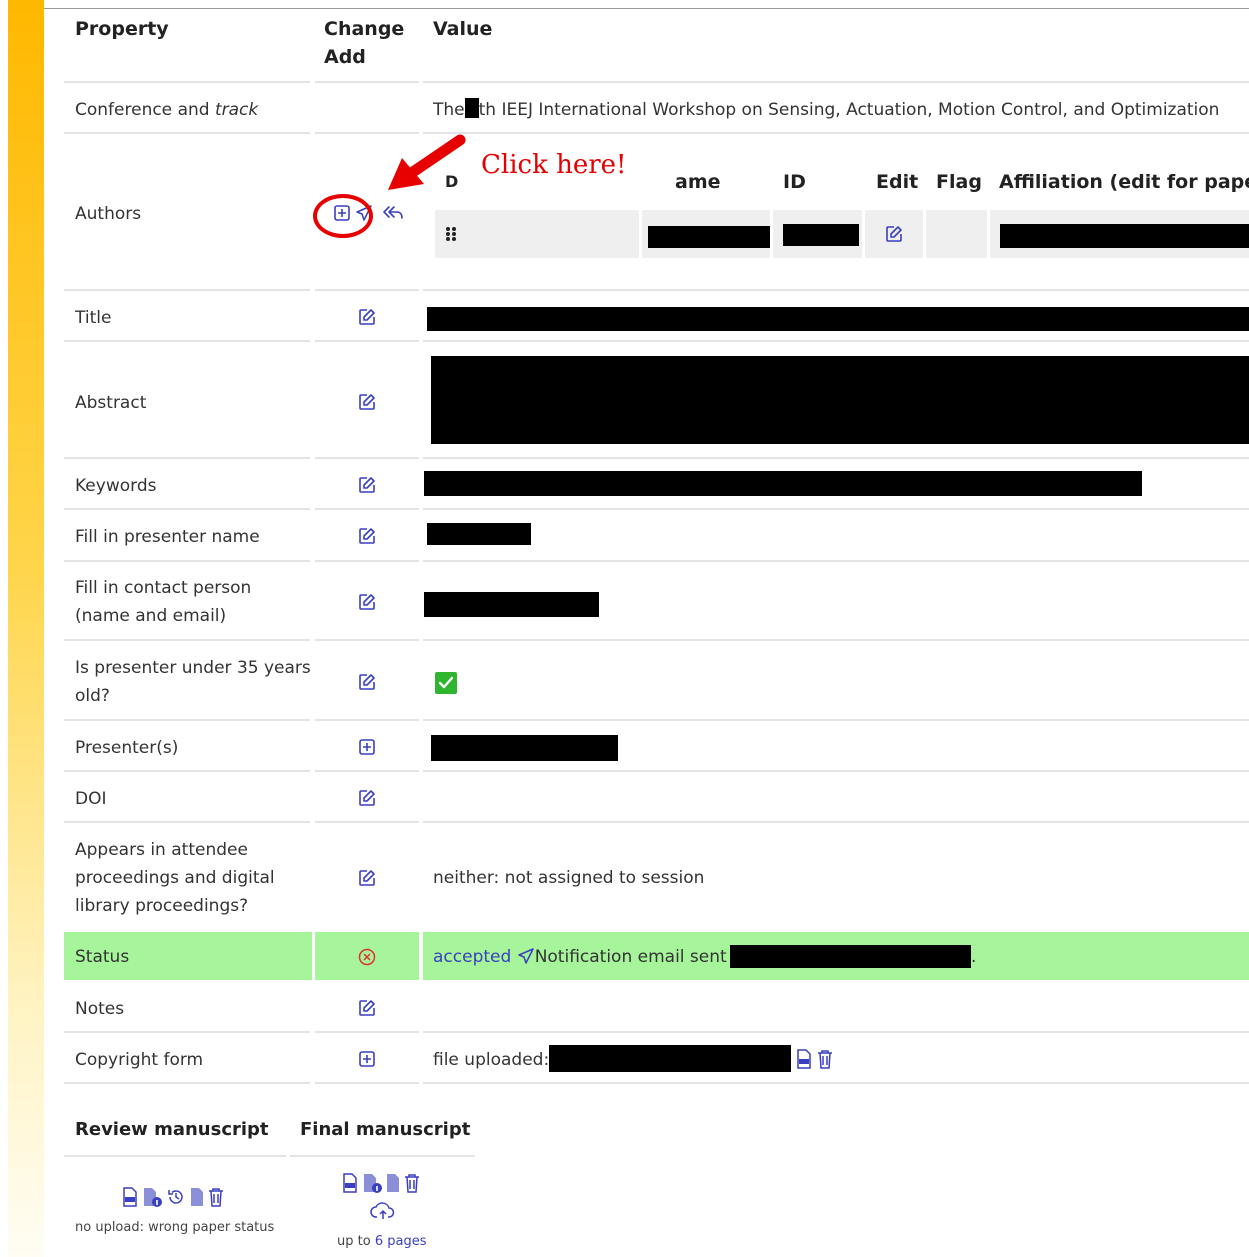 Image resolution: width=1249 pixels, height=1257 pixels. What do you see at coordinates (446, 685) in the screenshot?
I see `checkmark-icon` at bounding box center [446, 685].